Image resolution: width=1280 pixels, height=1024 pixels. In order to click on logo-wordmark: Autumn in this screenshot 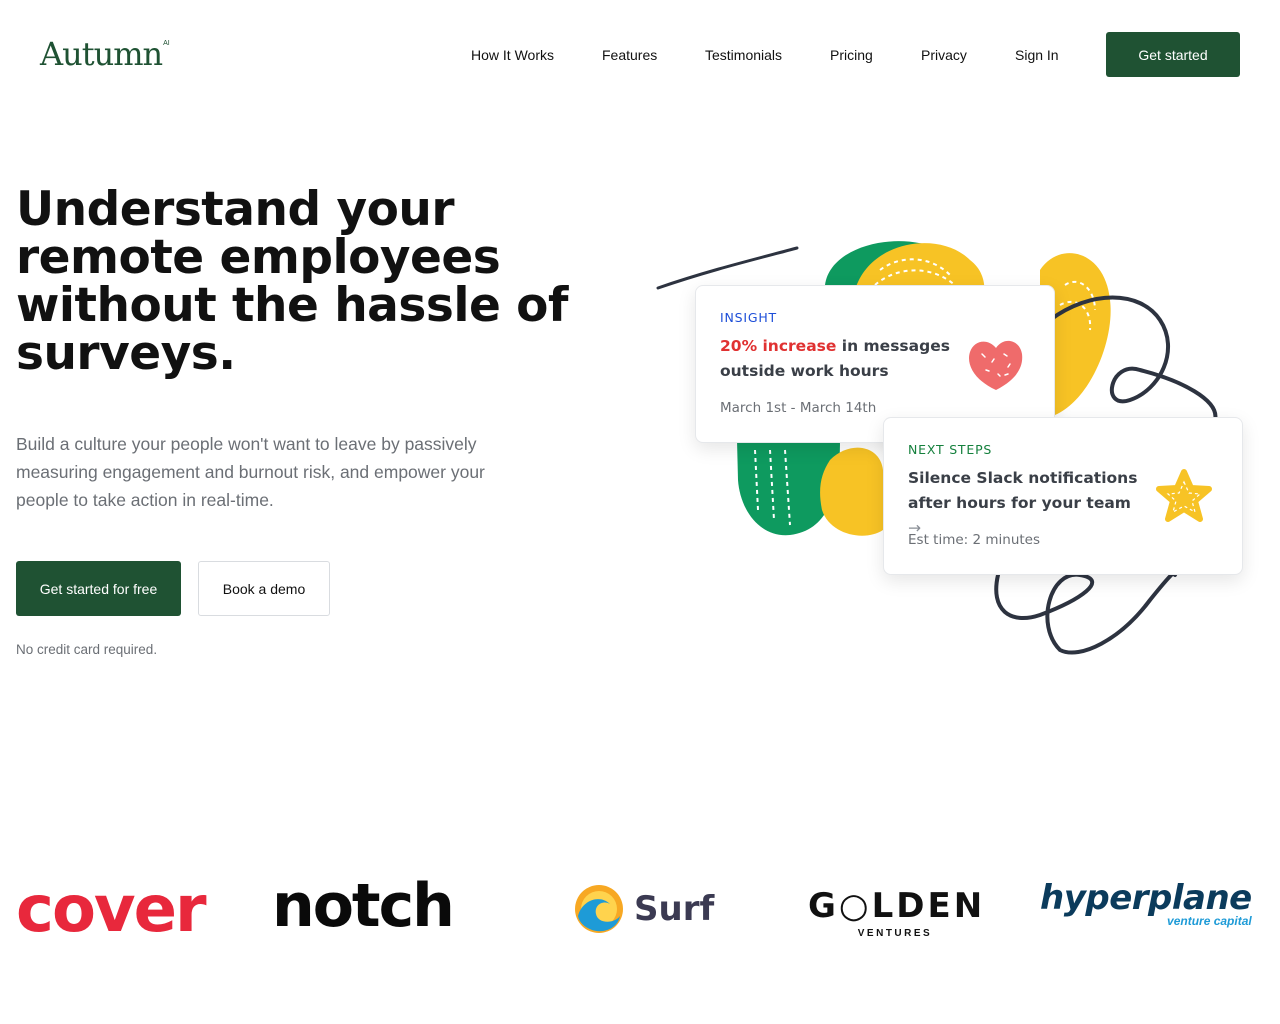, I will do `click(101, 54)`.